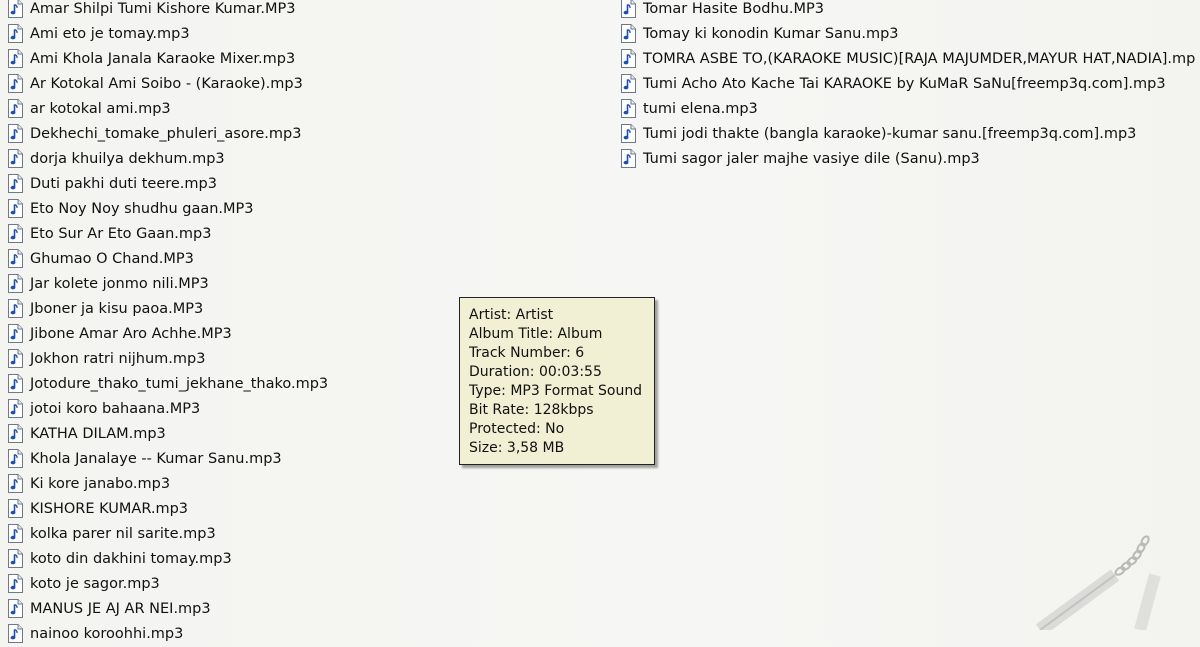  I want to click on file-item: Jokhon ratri nijhum.mp3, so click(168, 358).